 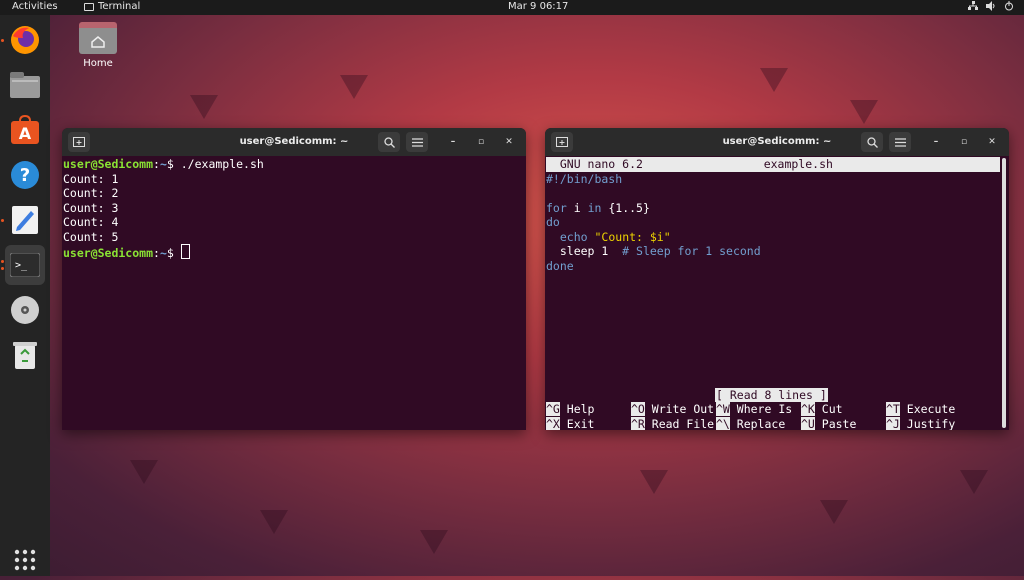 I want to click on house-icon, so click(x=98, y=42).